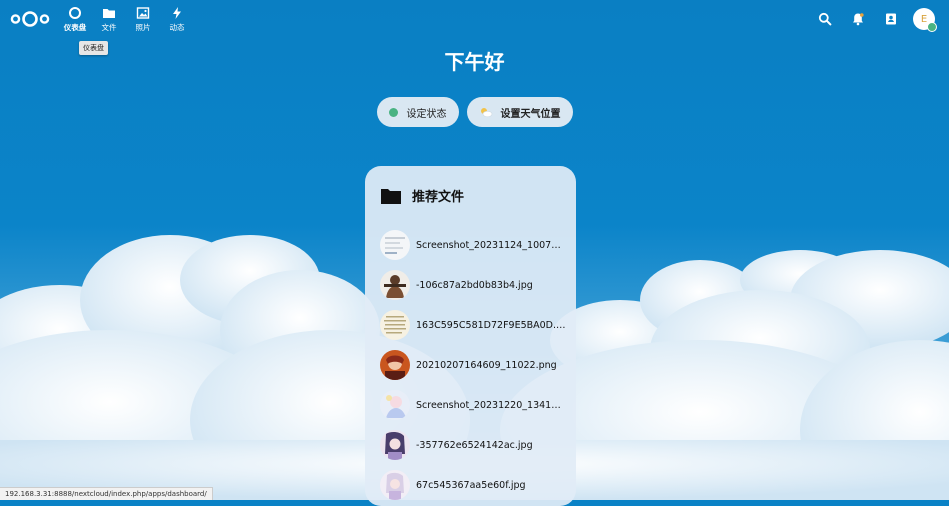 Image resolution: width=949 pixels, height=506 pixels. What do you see at coordinates (530, 114) in the screenshot?
I see `set-weather-location-label: 设置天气位置` at bounding box center [530, 114].